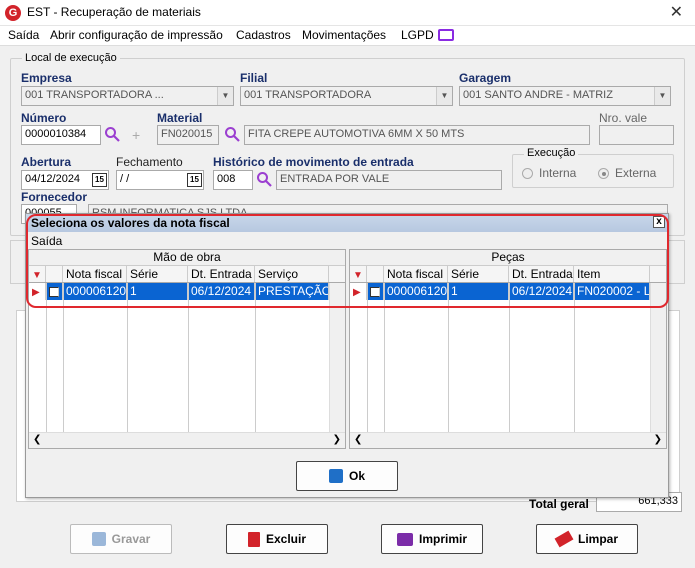 Image resolution: width=695 pixels, height=568 pixels. Describe the element at coordinates (254, 78) in the screenshot. I see `filial-label: Filial` at that location.